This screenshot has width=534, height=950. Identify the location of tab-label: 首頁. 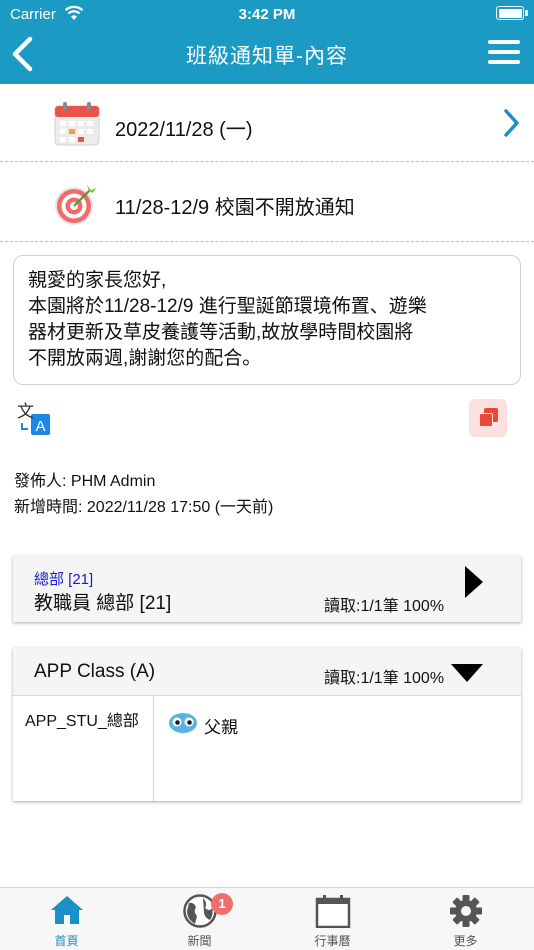
(66, 941).